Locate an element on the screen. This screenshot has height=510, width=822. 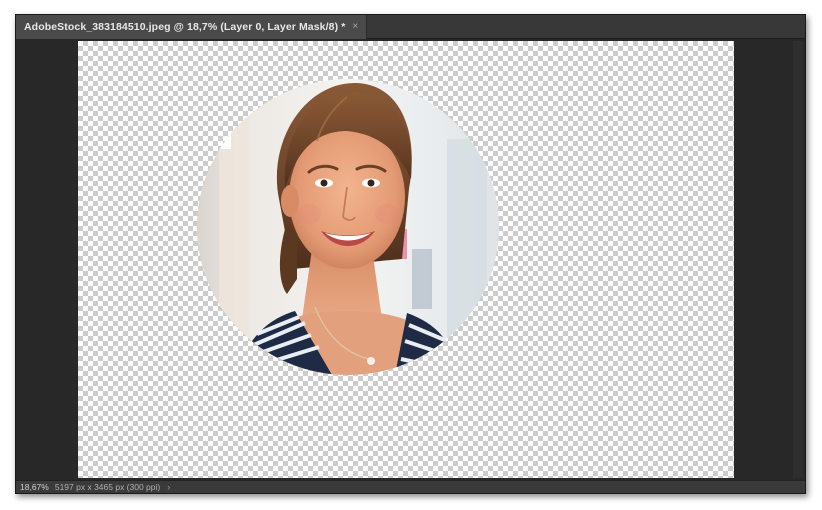
zoom-level-field: 18,67% is located at coordinates (34, 487).